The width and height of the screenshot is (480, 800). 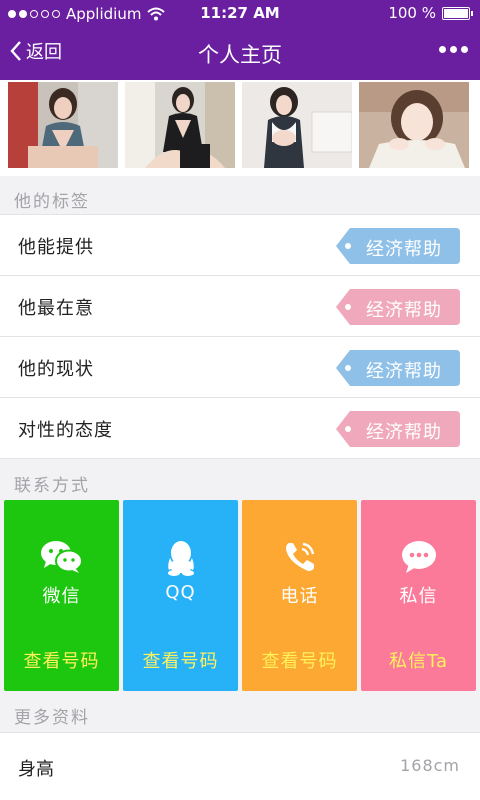 What do you see at coordinates (52, 486) in the screenshot?
I see `contact-section-title: 联系方式` at bounding box center [52, 486].